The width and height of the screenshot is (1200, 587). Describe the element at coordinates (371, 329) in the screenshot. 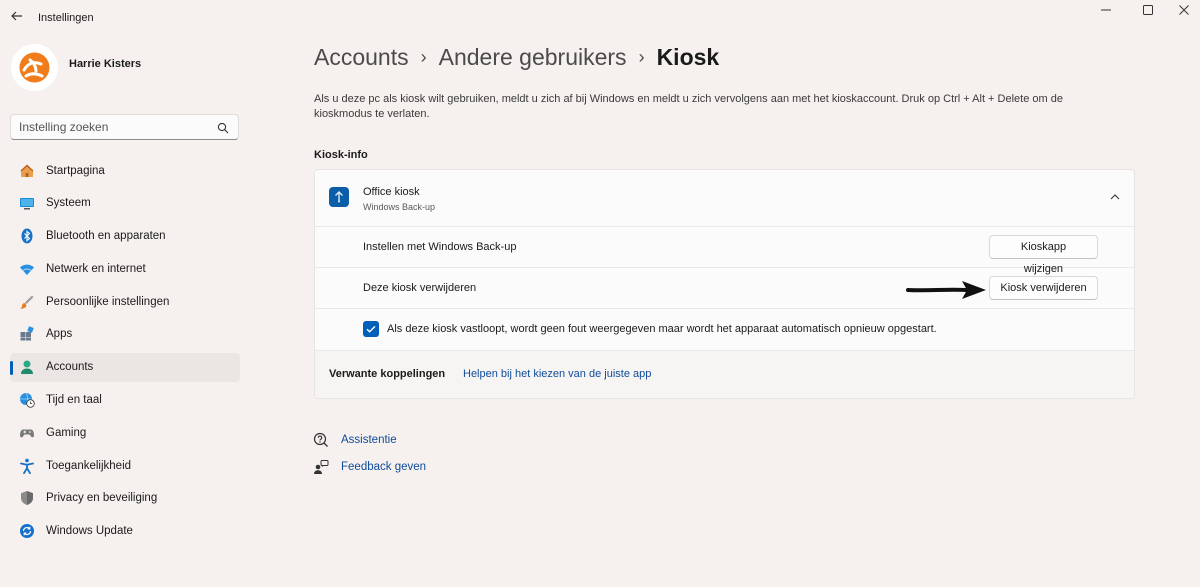

I see `restart-checkbox` at that location.